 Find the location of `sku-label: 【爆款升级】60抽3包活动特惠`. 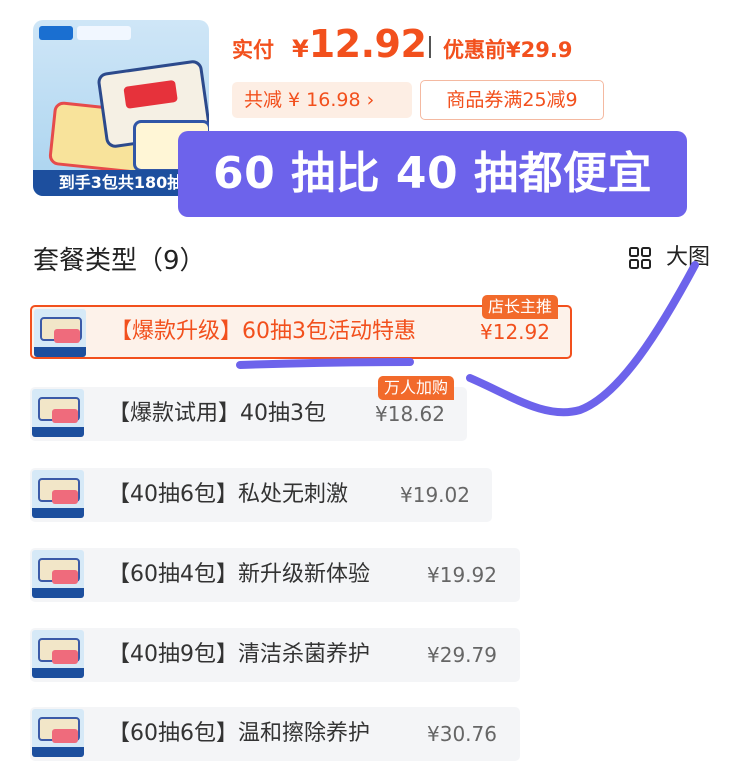

sku-label: 【爆款升级】60抽3包活动特惠 is located at coordinates (263, 331).